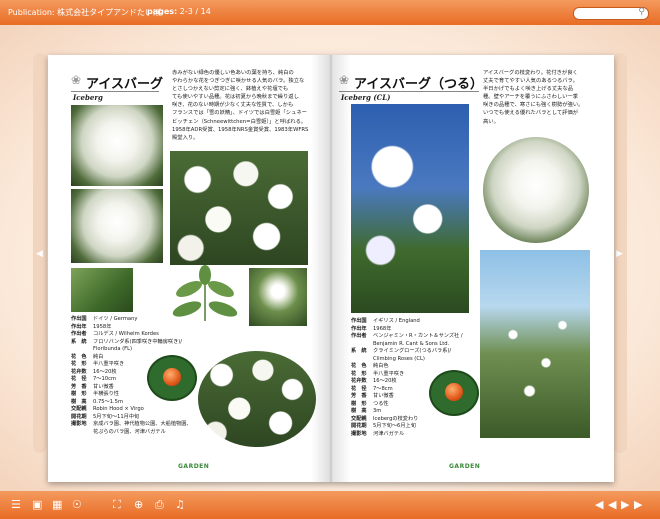  Describe the element at coordinates (239, 208) in the screenshot. I see `photo-rose-bush` at that location.